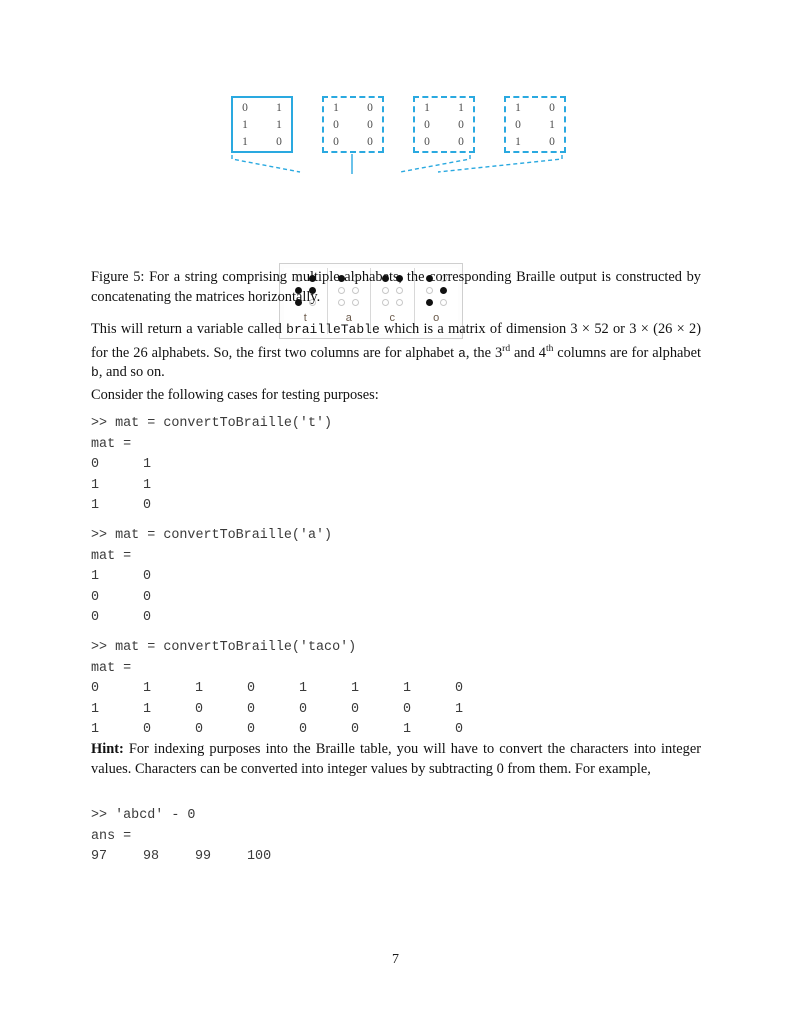 The image size is (791, 1024). What do you see at coordinates (189, 329) in the screenshot?
I see `p1-text-a: This will return a variable called` at bounding box center [189, 329].